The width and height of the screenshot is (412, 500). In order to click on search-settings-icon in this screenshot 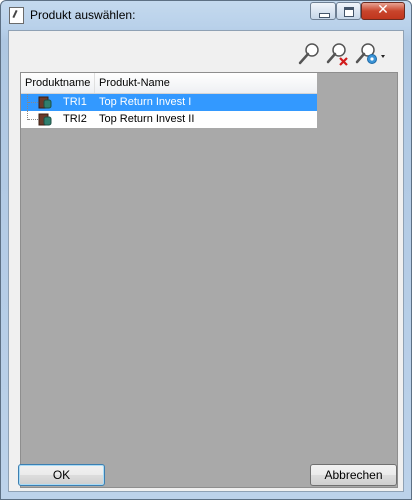, I will do `click(370, 53)`.